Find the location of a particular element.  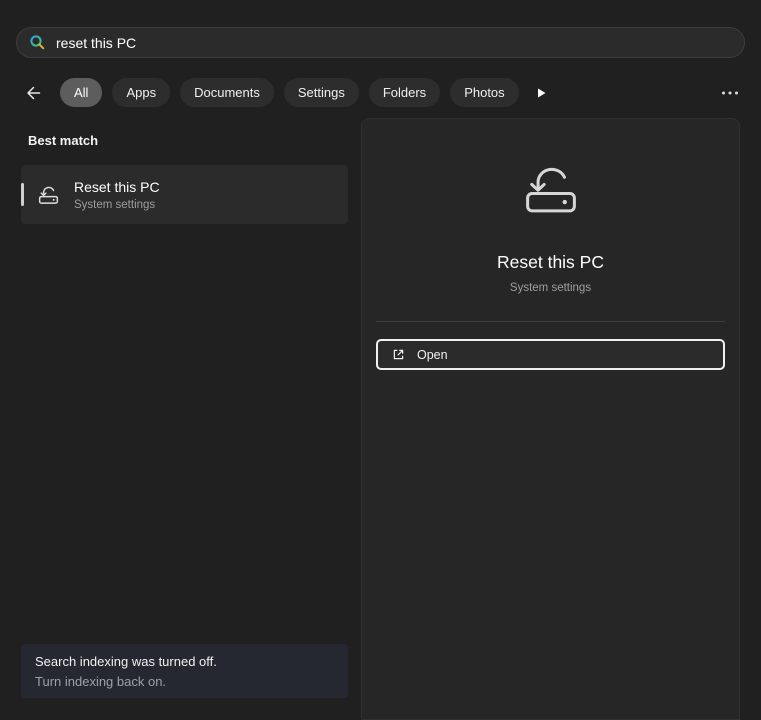

filter-pill-apps: Apps is located at coordinates (141, 92).